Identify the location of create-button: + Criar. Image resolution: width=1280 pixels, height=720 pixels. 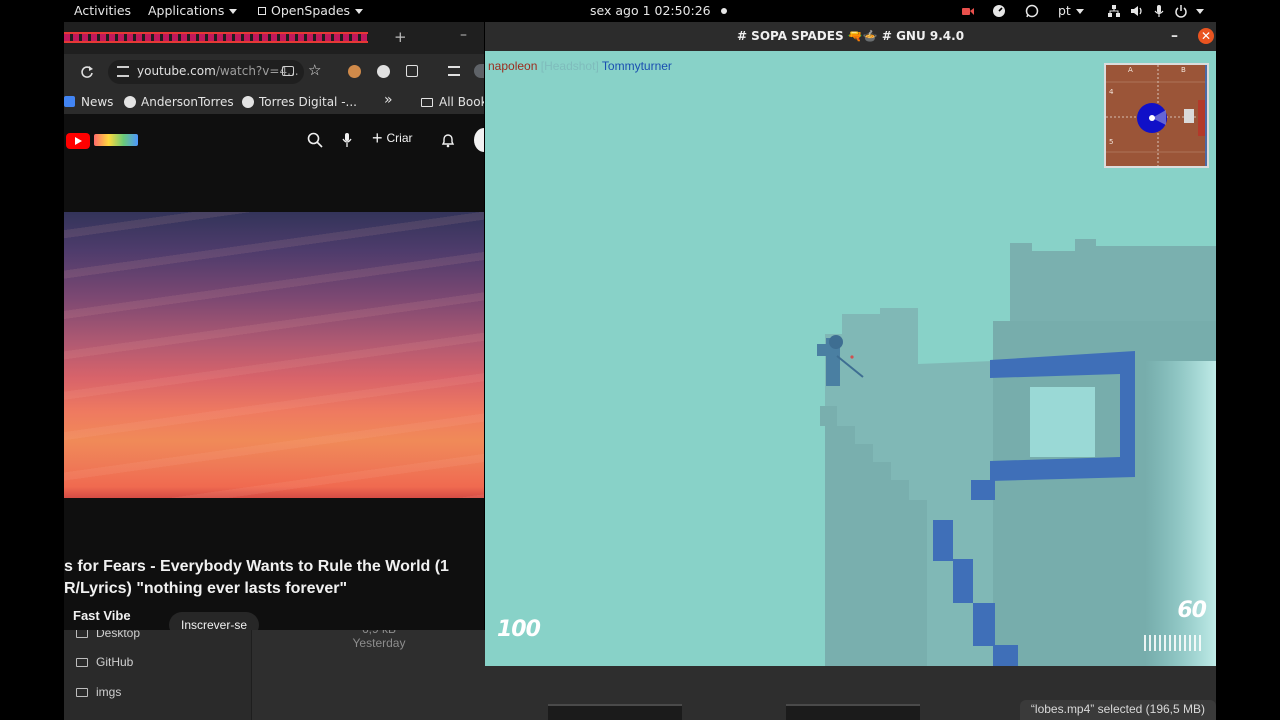
(392, 138).